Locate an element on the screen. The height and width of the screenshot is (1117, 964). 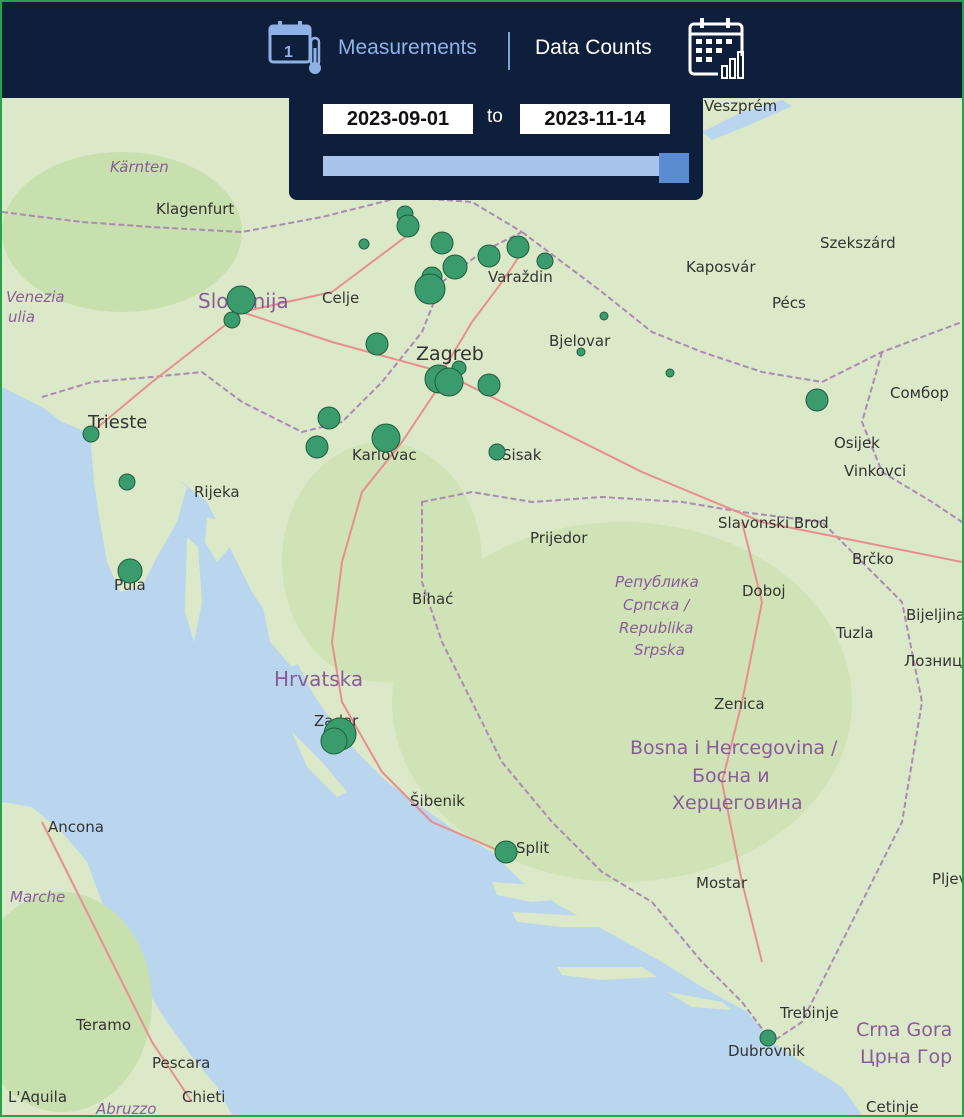
date-slider-handle is located at coordinates (674, 168).